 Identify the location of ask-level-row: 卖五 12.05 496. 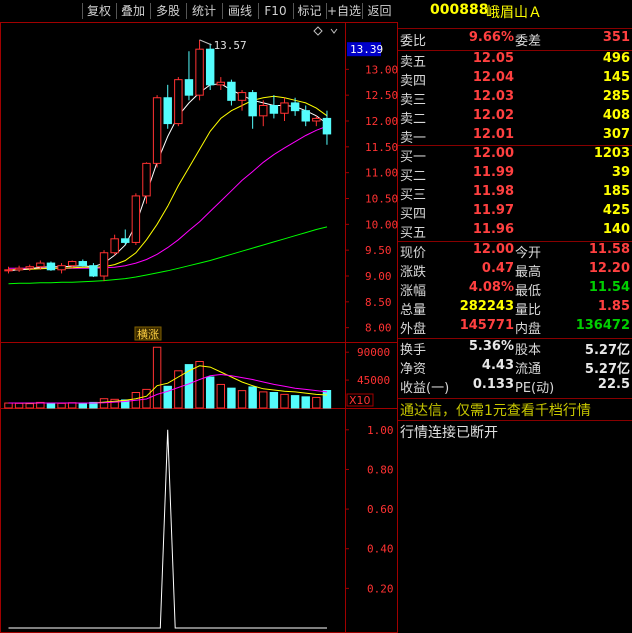
(515, 61).